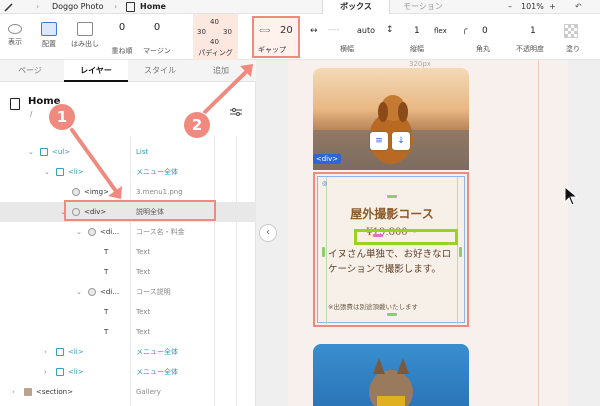 This screenshot has height=406, width=600. I want to click on layer-label: 3.menu1.png, so click(159, 192).